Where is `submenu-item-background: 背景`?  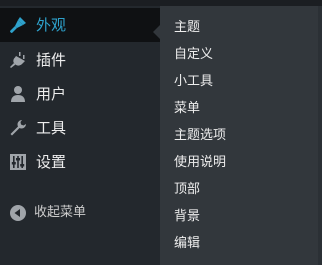
submenu-item-background: 背景 is located at coordinates (187, 217).